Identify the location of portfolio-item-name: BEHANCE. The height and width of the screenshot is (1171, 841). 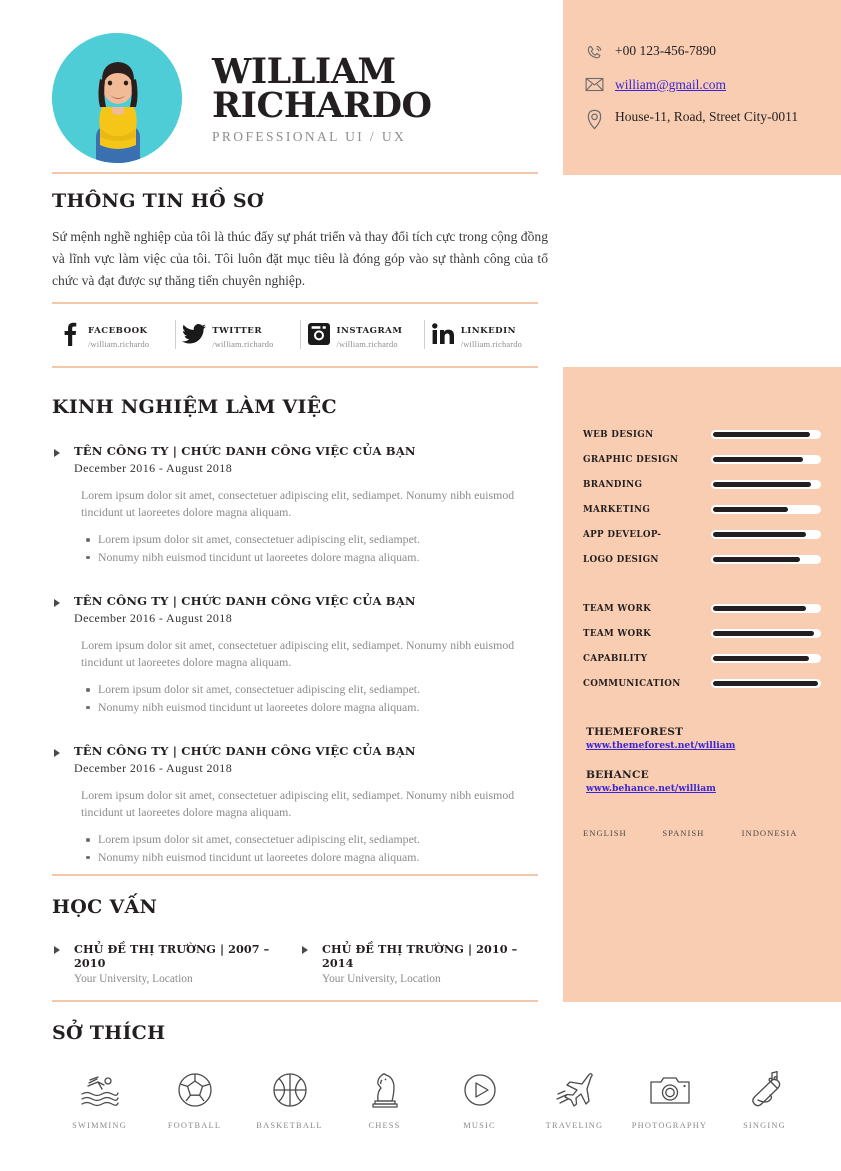
(617, 775).